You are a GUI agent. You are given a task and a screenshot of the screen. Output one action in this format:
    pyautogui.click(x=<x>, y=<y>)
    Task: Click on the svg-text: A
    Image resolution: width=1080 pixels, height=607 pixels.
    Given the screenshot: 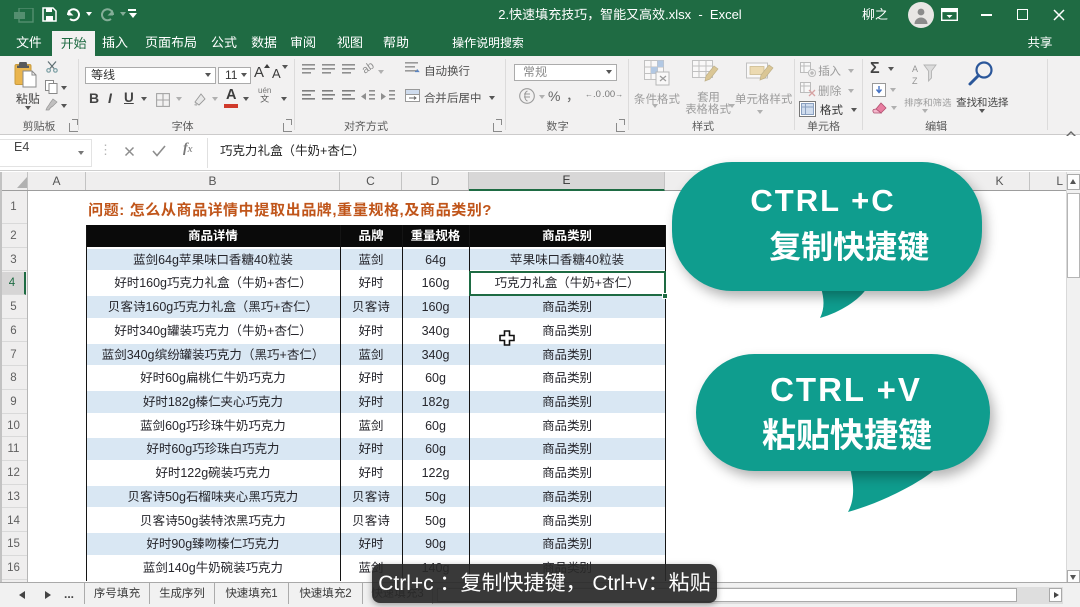 What is the action you would take?
    pyautogui.click(x=915, y=69)
    